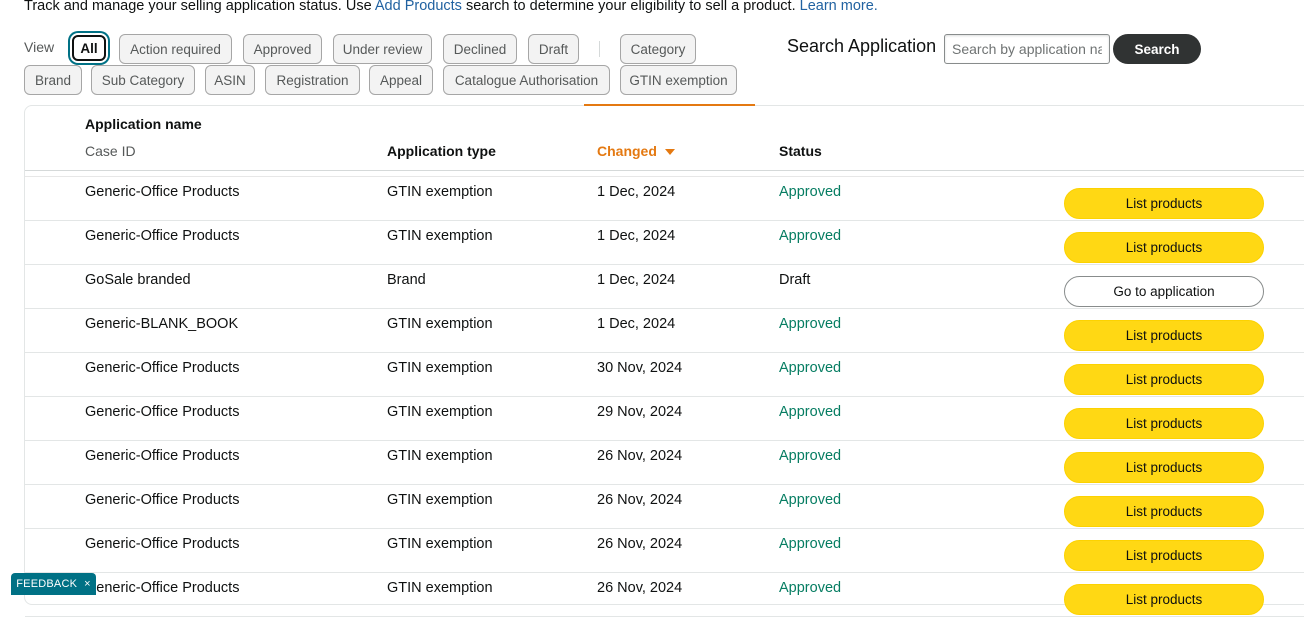 Image resolution: width=1304 pixels, height=617 pixels. What do you see at coordinates (599, 49) in the screenshot?
I see `filter-separator` at bounding box center [599, 49].